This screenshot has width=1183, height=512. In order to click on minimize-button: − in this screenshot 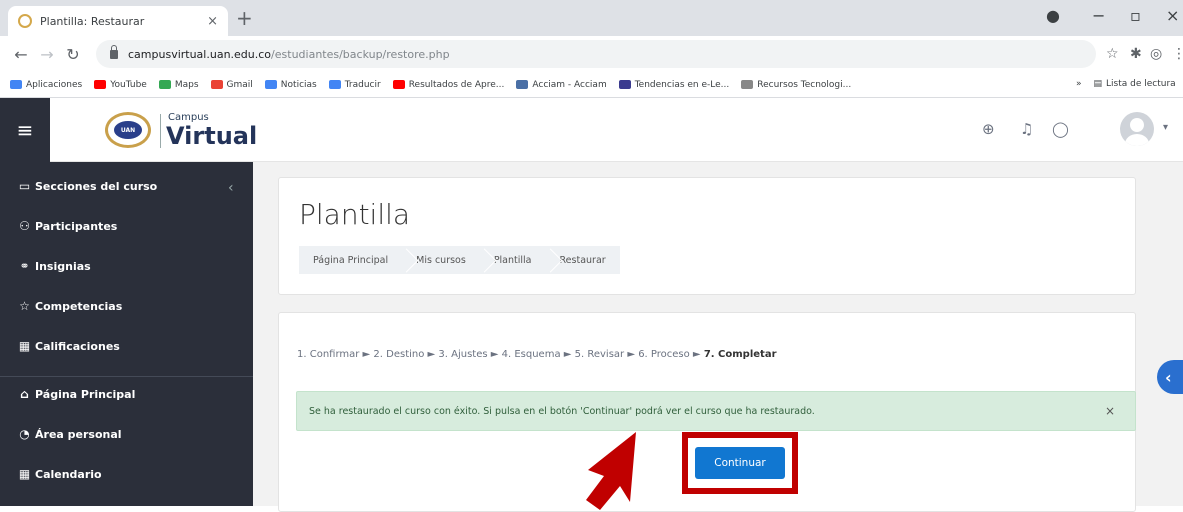, I will do `click(1098, 16)`.